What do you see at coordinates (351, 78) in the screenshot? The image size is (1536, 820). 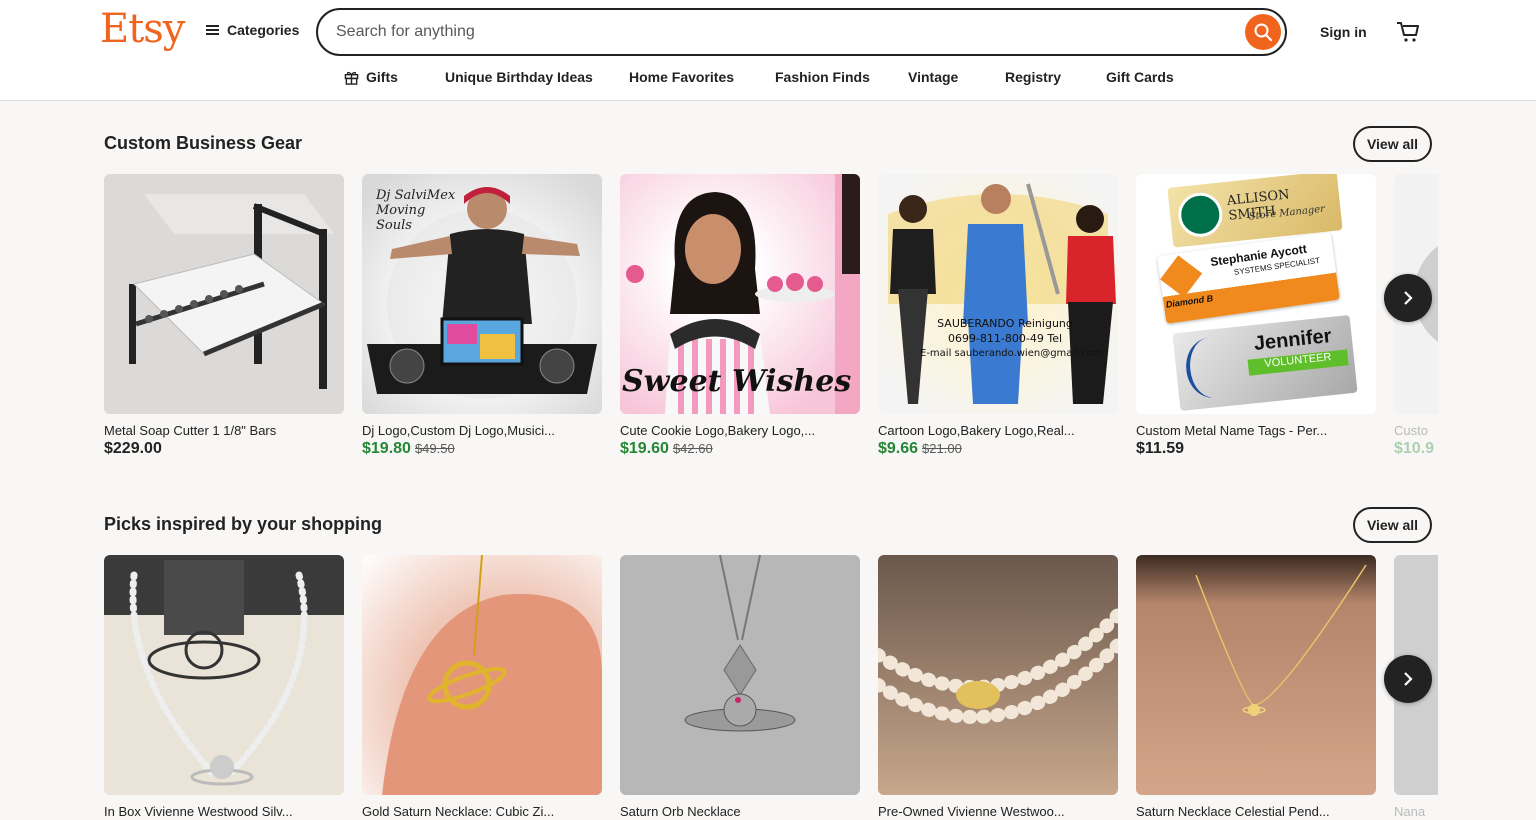 I see `gift-icon` at bounding box center [351, 78].